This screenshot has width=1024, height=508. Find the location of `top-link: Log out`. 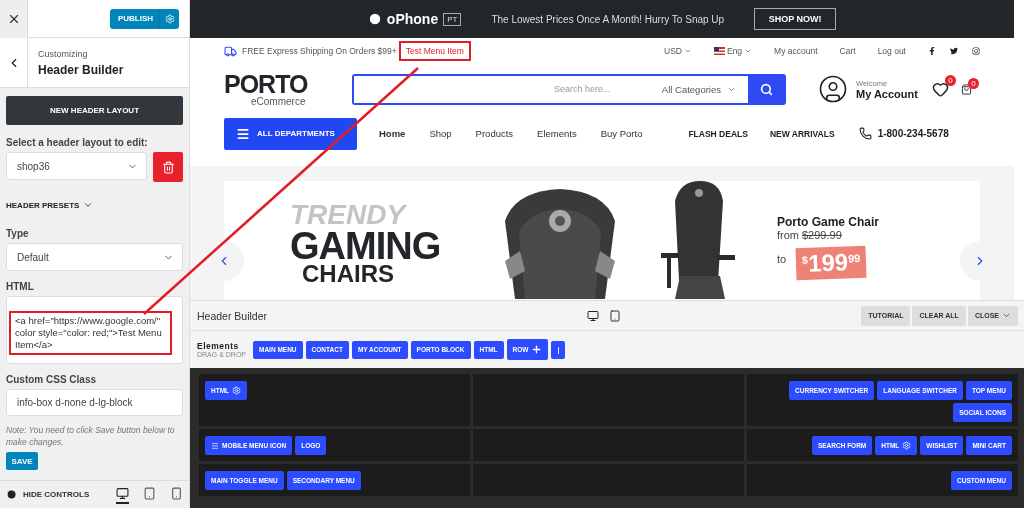

top-link: Log out is located at coordinates (891, 51).